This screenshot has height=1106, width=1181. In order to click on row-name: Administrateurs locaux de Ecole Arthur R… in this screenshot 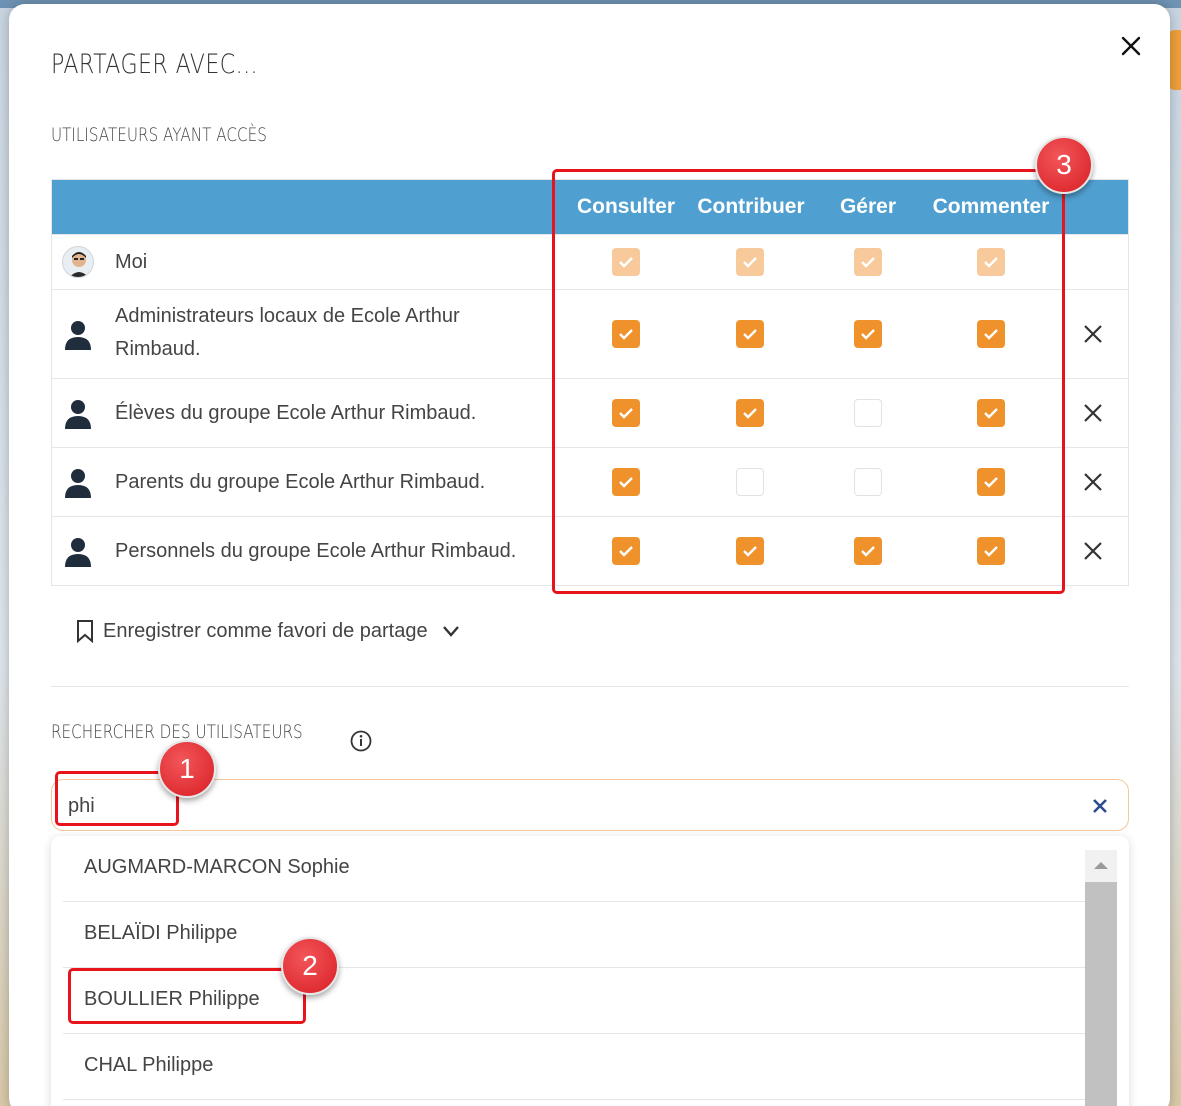, I will do `click(287, 332)`.